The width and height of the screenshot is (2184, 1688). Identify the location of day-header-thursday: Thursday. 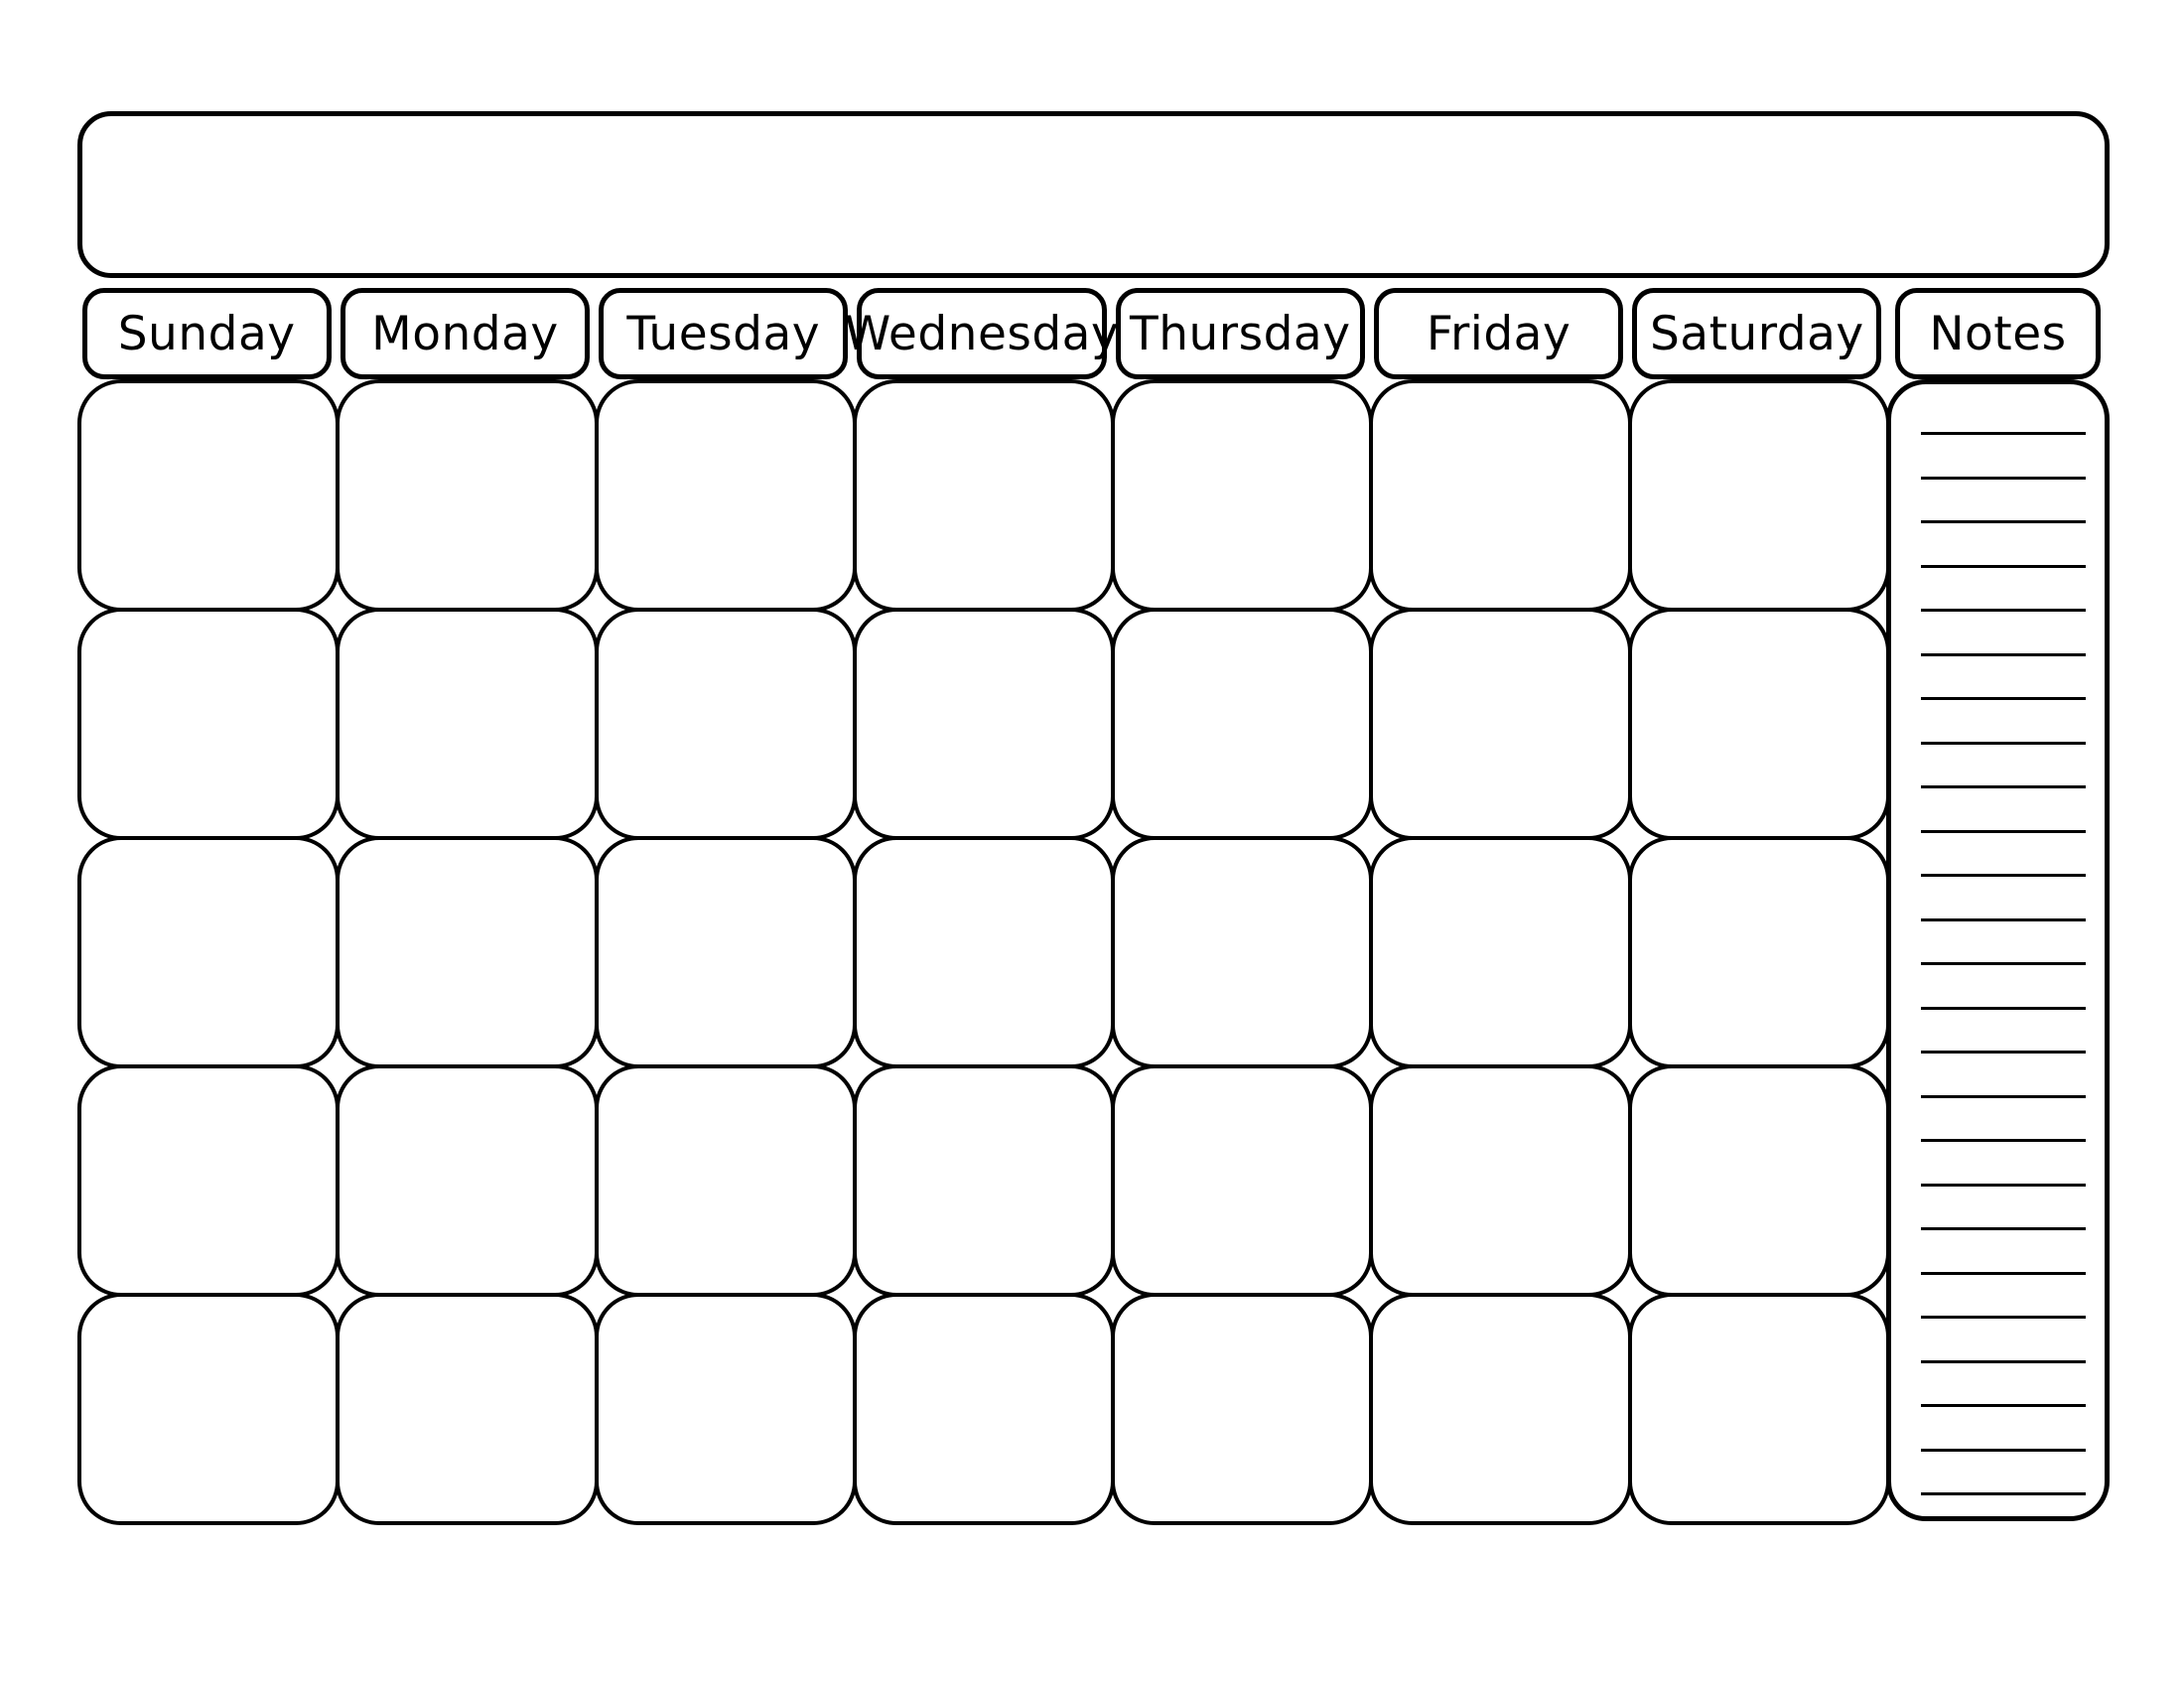
(1240, 333).